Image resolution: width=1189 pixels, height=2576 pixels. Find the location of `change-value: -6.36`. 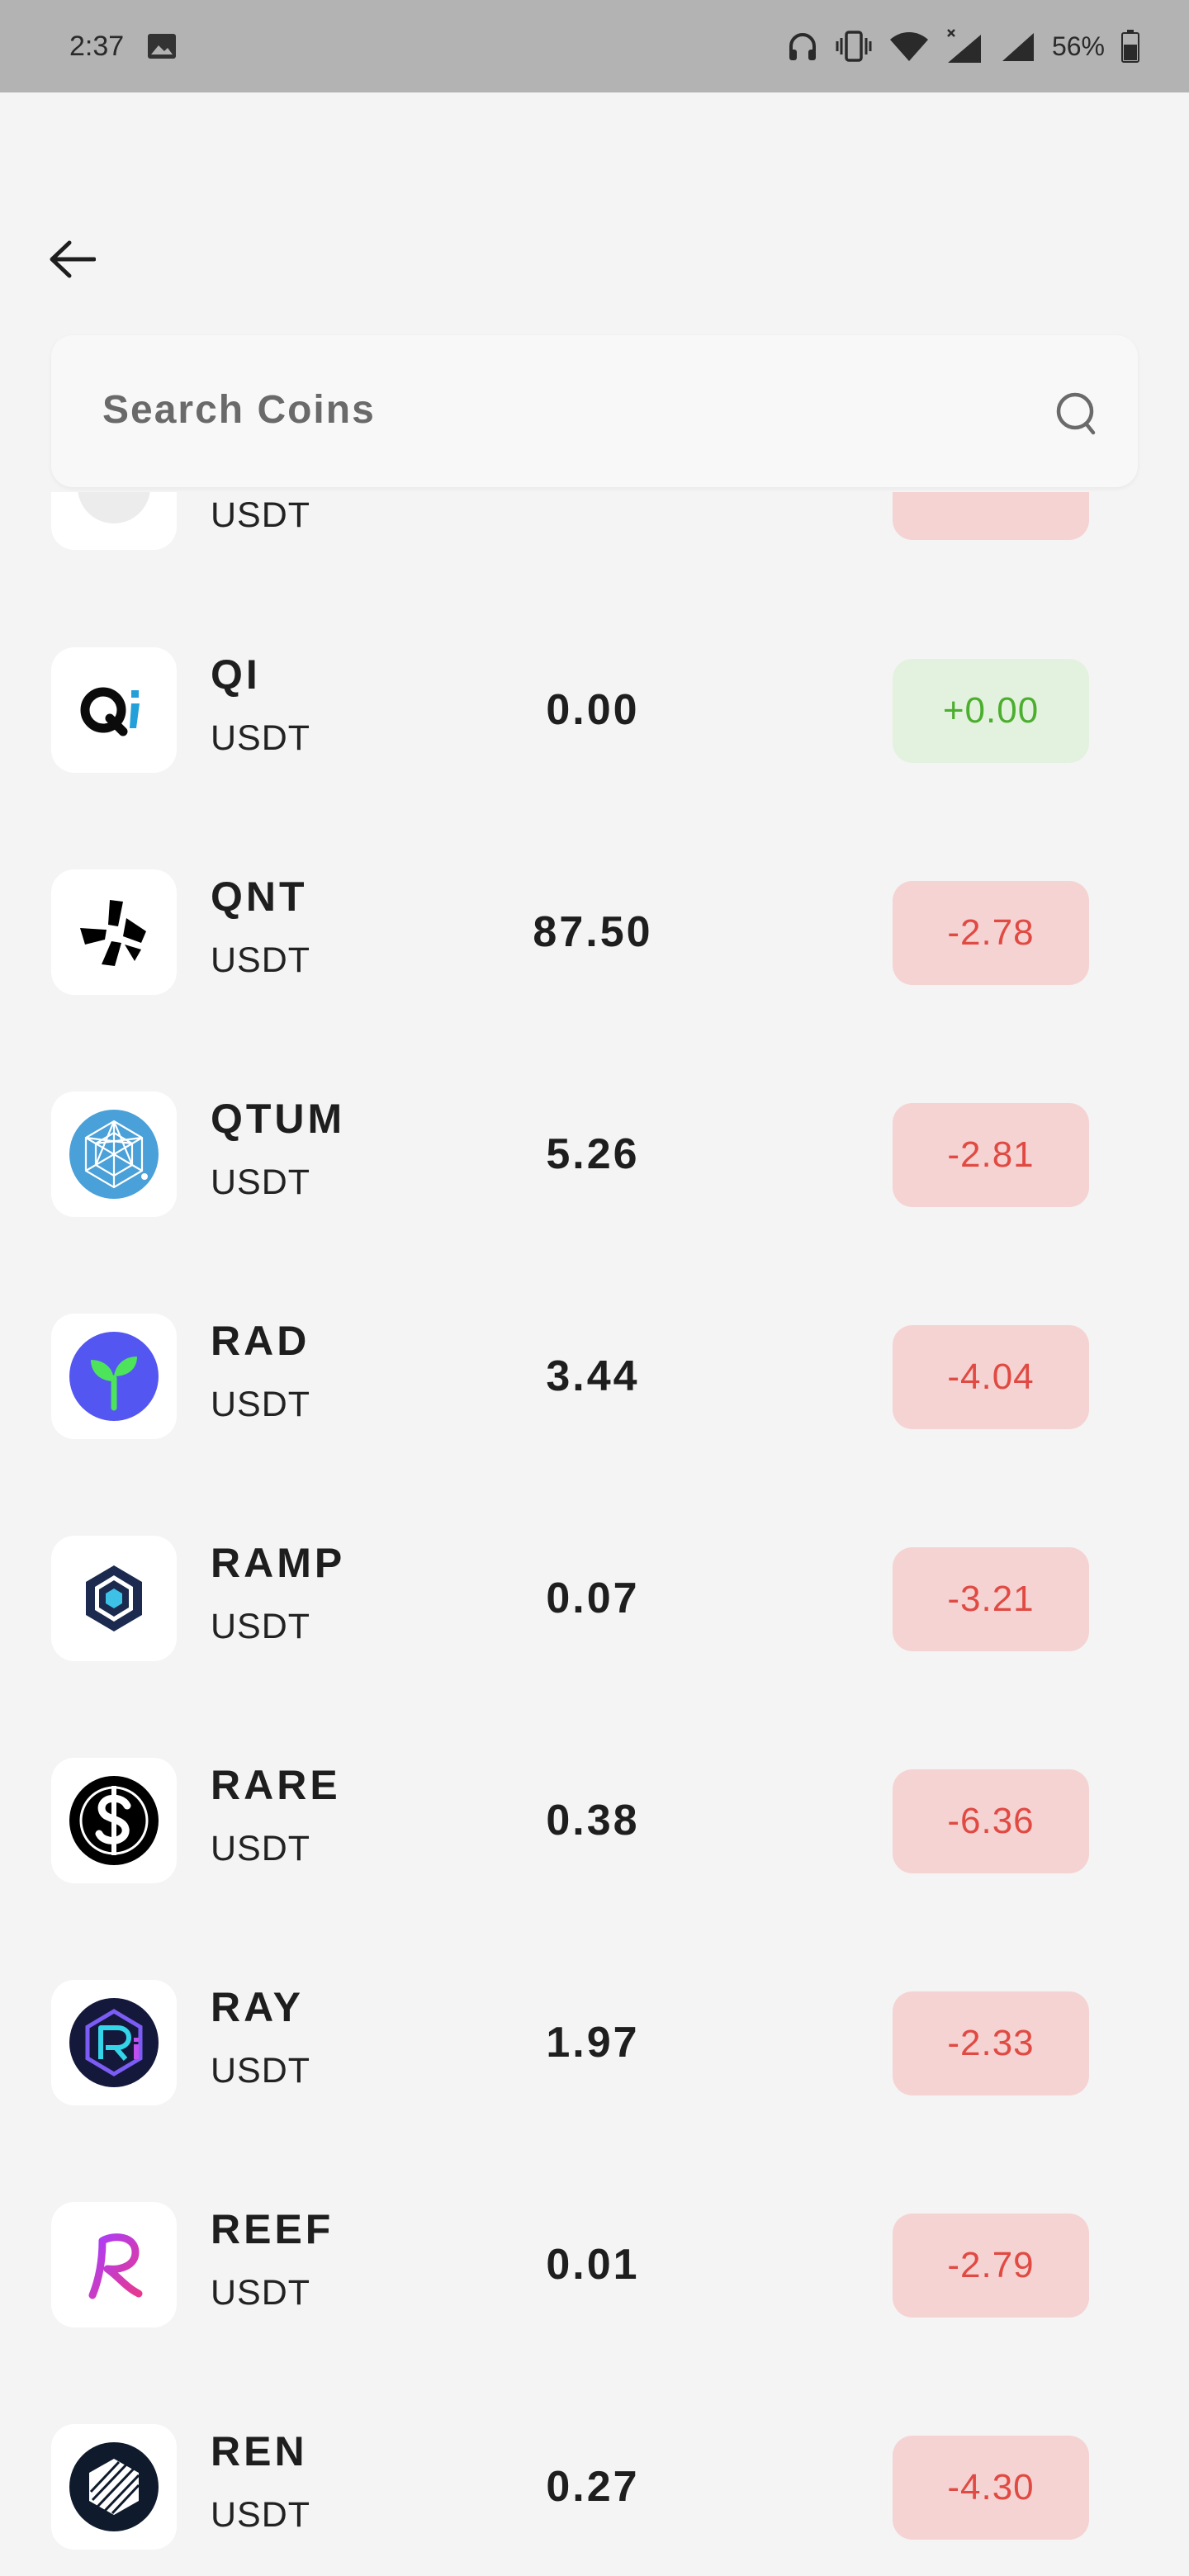

change-value: -6.36 is located at coordinates (991, 1821).